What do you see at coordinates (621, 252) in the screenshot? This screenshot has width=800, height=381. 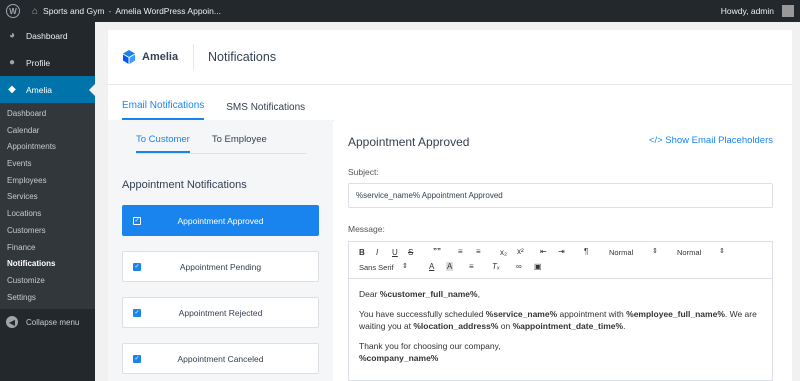 I see `heading-select: Normal` at bounding box center [621, 252].